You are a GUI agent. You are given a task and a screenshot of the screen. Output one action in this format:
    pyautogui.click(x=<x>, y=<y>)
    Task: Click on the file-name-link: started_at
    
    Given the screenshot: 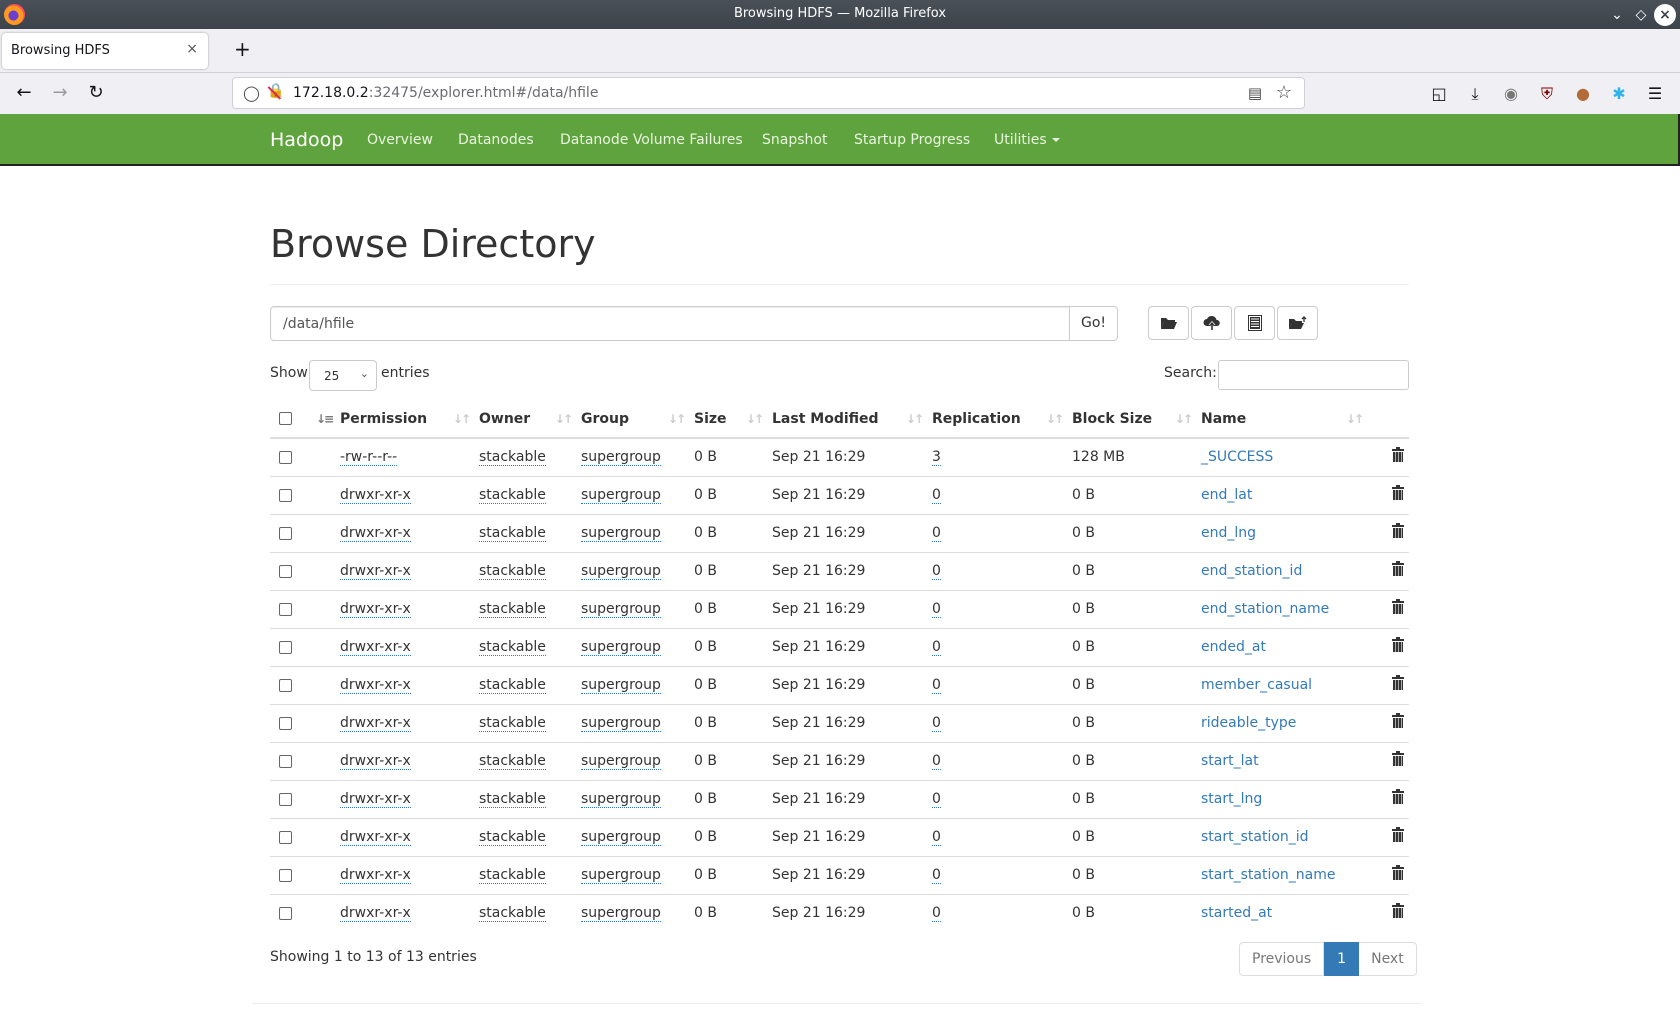 What is the action you would take?
    pyautogui.click(x=1236, y=913)
    